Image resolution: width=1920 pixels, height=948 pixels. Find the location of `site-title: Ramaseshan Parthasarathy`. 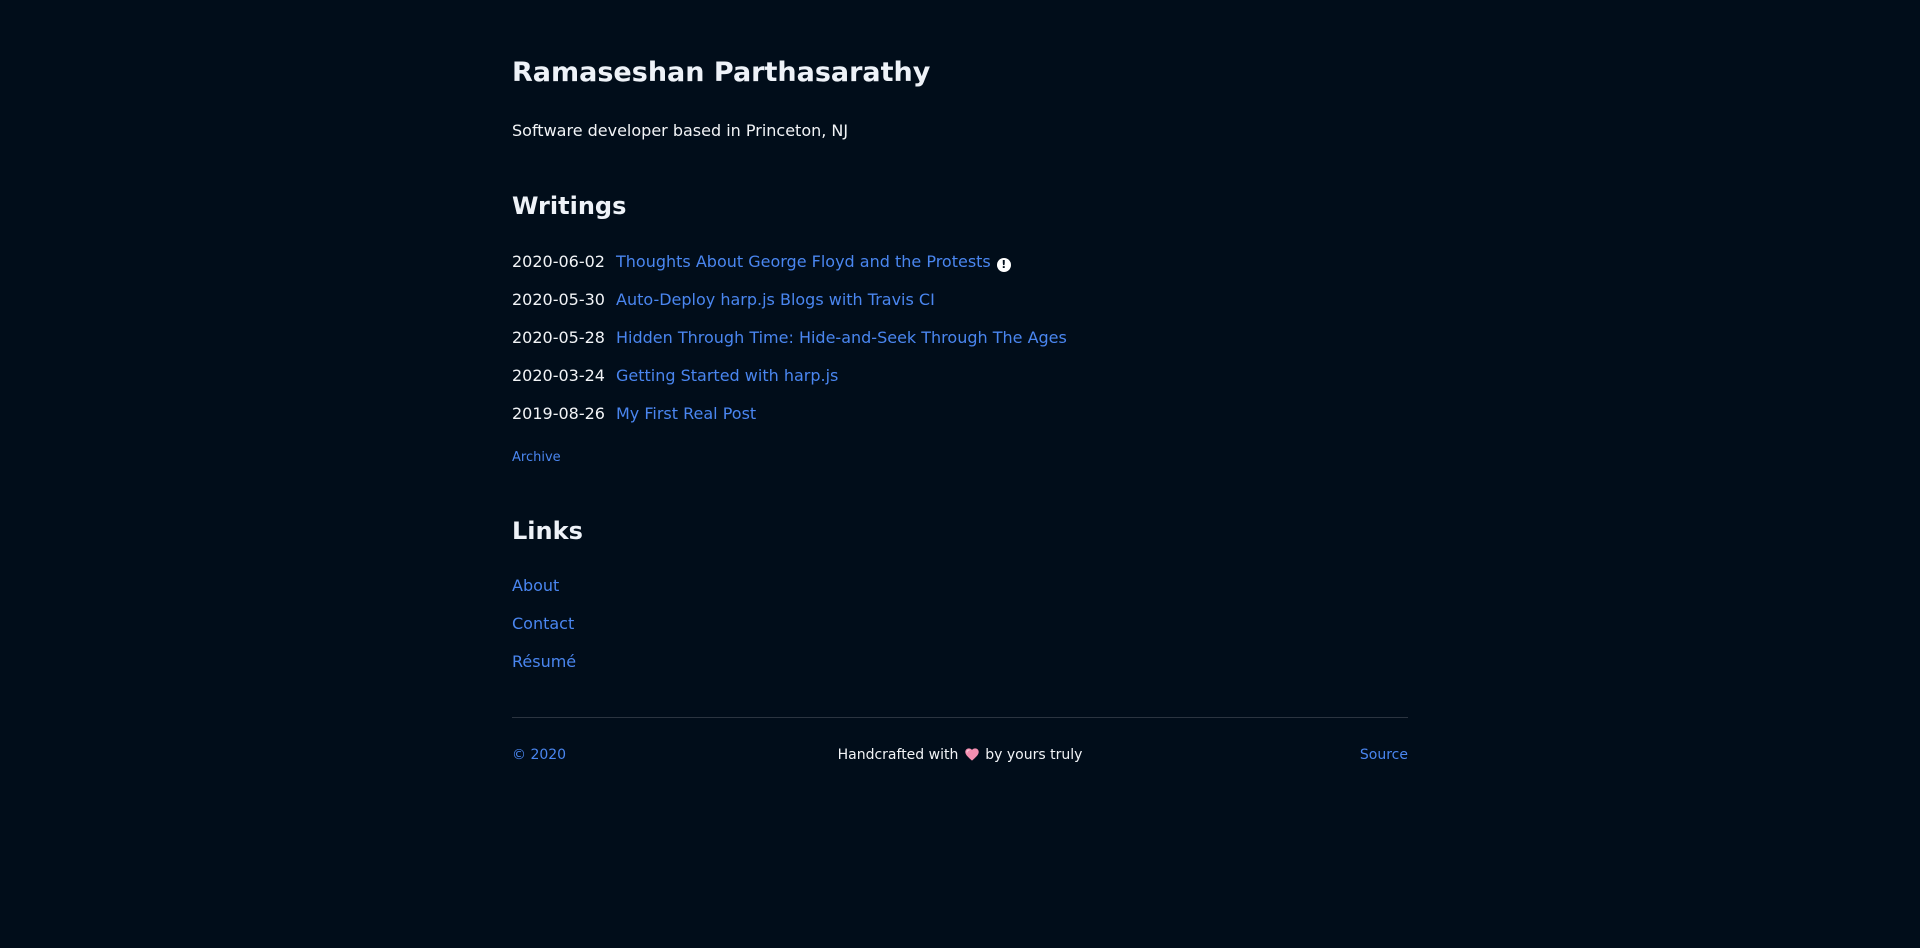

site-title: Ramaseshan Parthasarathy is located at coordinates (721, 72).